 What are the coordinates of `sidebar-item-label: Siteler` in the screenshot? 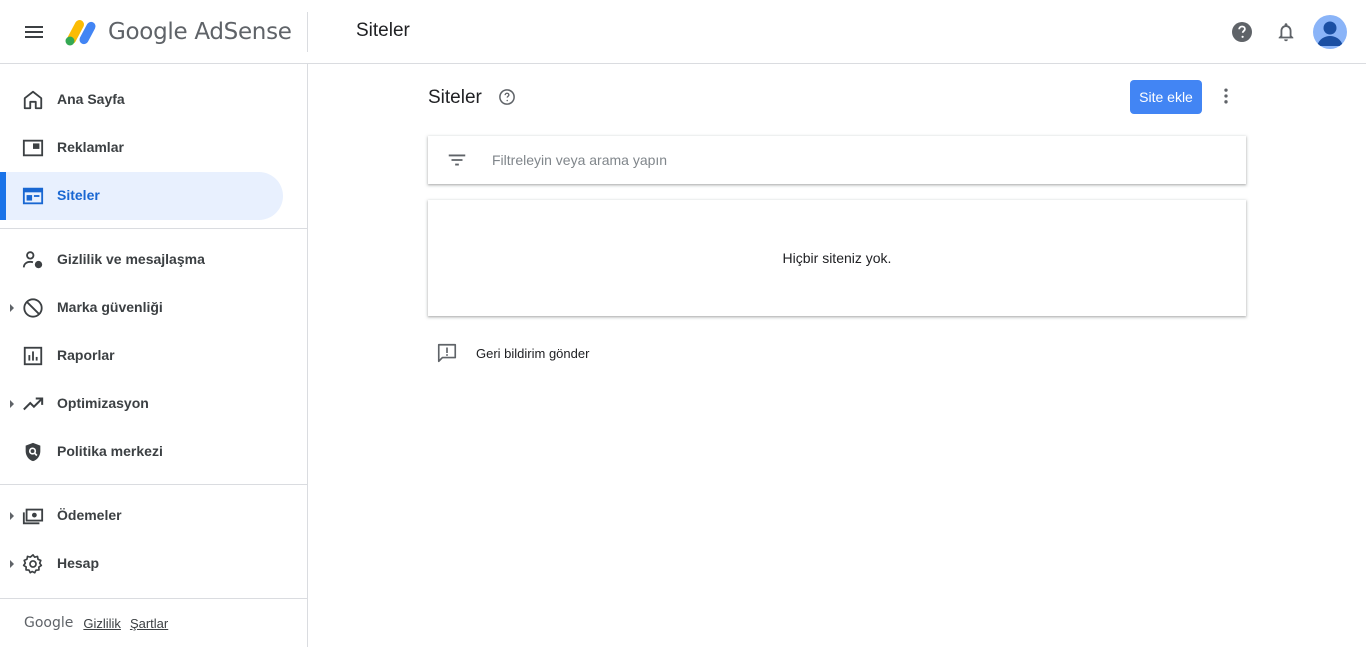 It's located at (78, 195).